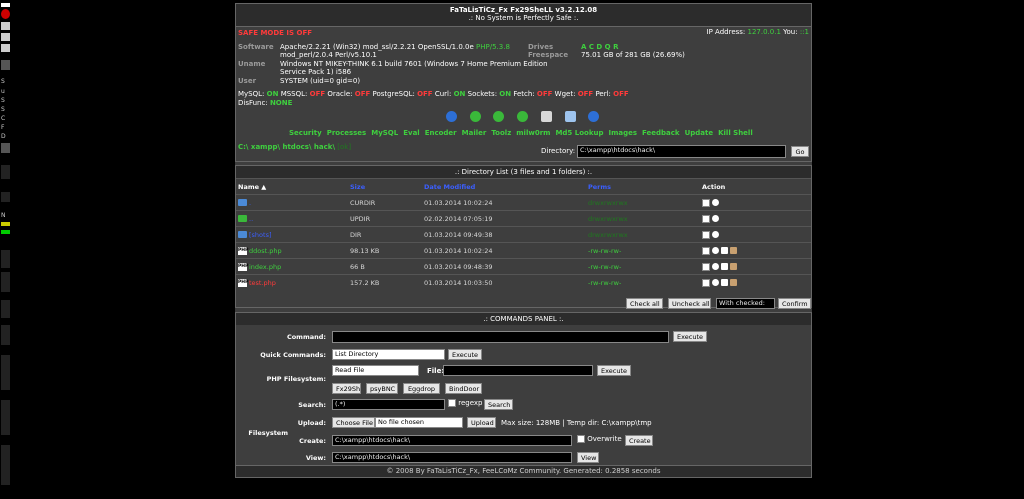 The width and height of the screenshot is (1024, 499). Describe the element at coordinates (548, 55) in the screenshot. I see `freespace-label: Freespace` at that location.